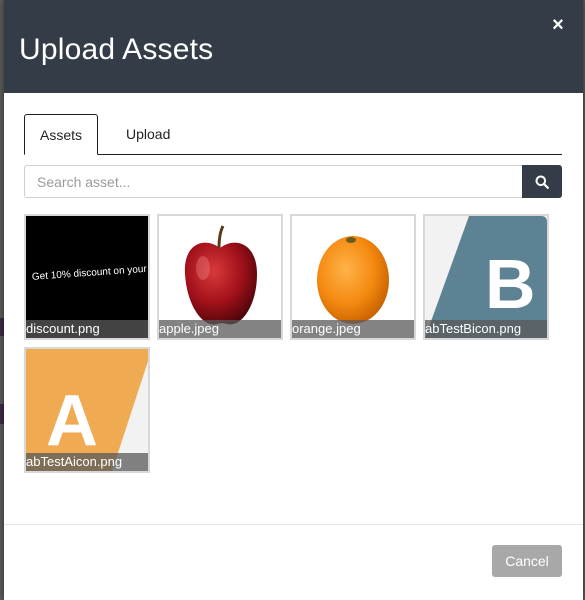 The image size is (585, 600). Describe the element at coordinates (273, 181) in the screenshot. I see `search-input` at that location.